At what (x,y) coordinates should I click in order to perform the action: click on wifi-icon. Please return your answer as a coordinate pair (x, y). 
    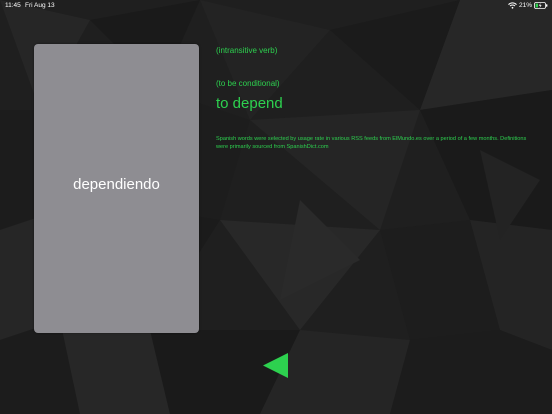
    Looking at the image, I should click on (512, 5).